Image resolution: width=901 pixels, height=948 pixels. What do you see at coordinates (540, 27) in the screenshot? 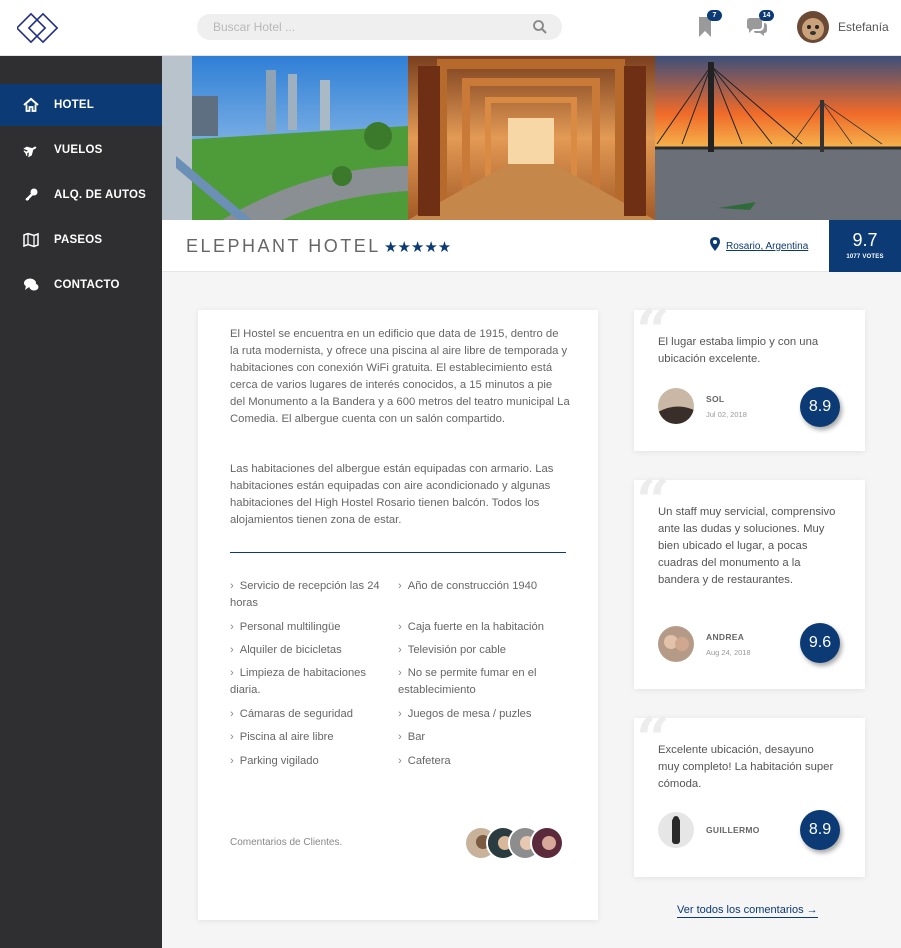
I see `search-icon` at bounding box center [540, 27].